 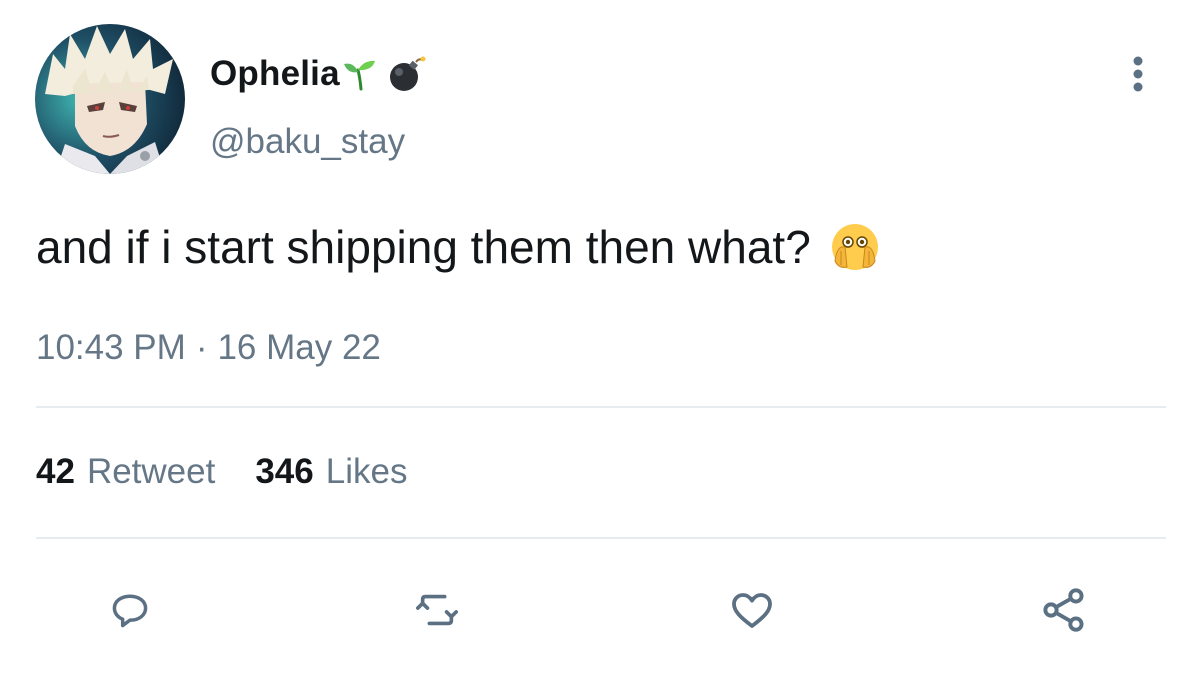 I want to click on reply-icon, so click(x=130, y=610).